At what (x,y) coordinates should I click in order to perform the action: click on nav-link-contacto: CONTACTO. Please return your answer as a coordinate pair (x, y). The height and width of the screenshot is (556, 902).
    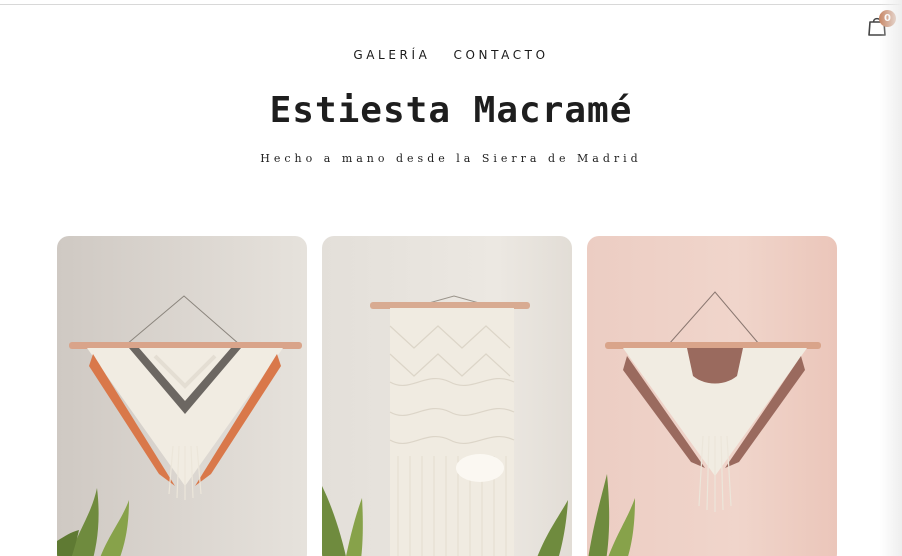
    Looking at the image, I should click on (501, 55).